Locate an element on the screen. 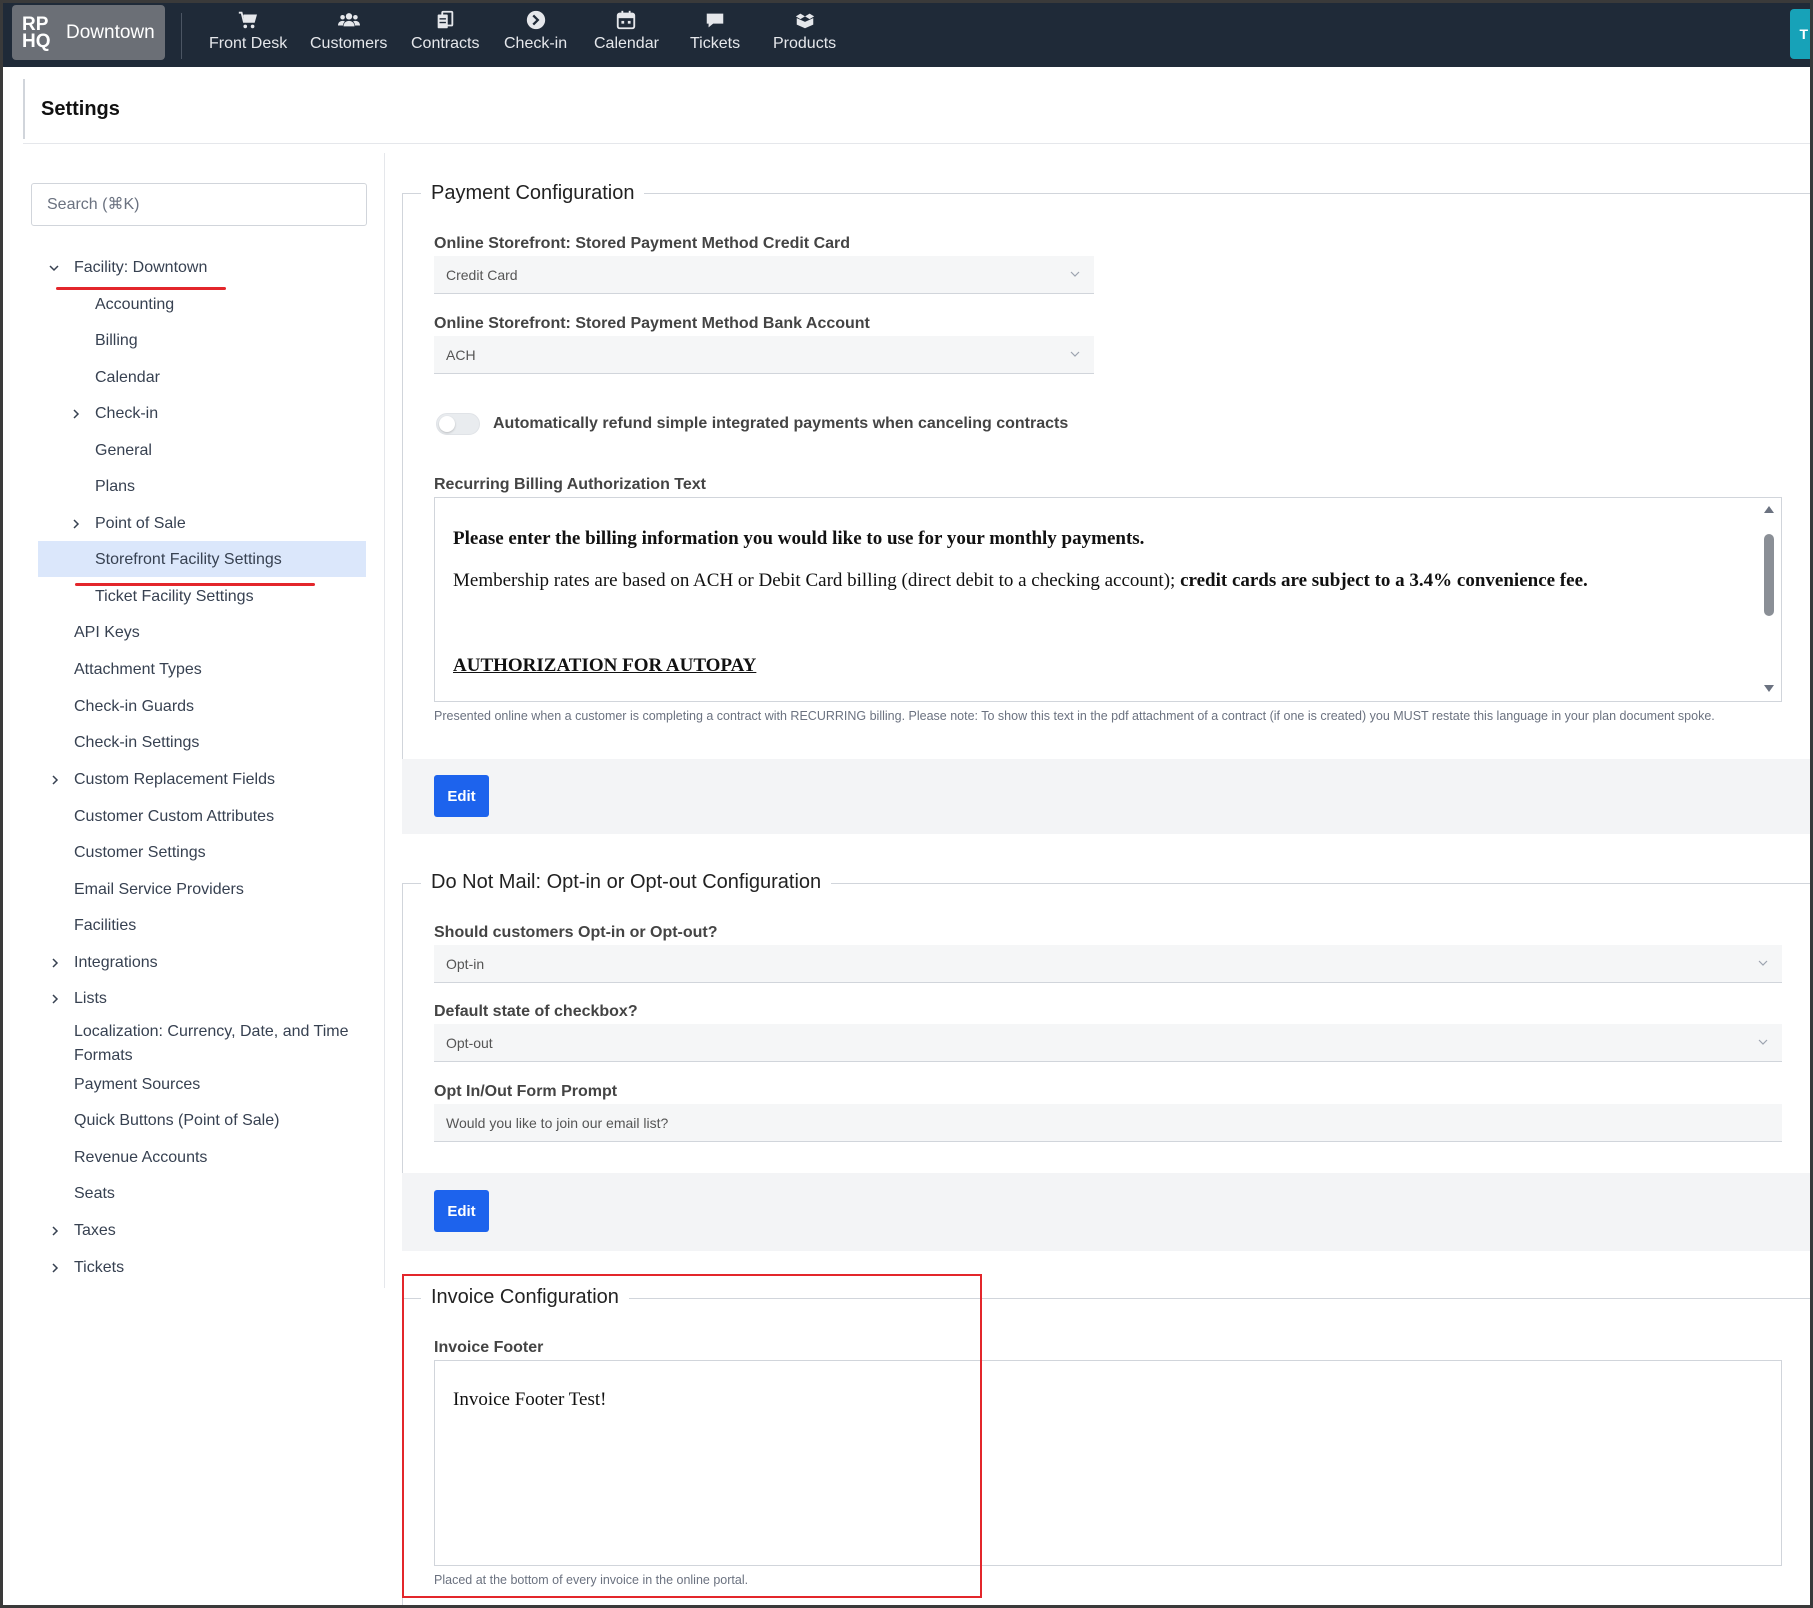 This screenshot has height=1608, width=1813. nav-label: Contracts is located at coordinates (445, 43).